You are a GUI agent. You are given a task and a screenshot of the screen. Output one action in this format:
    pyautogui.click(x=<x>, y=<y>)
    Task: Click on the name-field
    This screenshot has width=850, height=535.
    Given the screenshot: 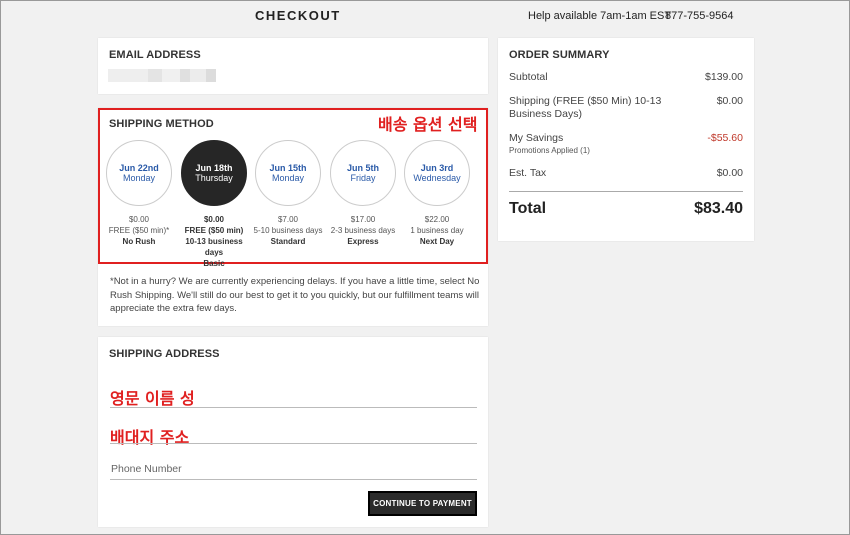 What is the action you would take?
    pyautogui.click(x=293, y=407)
    